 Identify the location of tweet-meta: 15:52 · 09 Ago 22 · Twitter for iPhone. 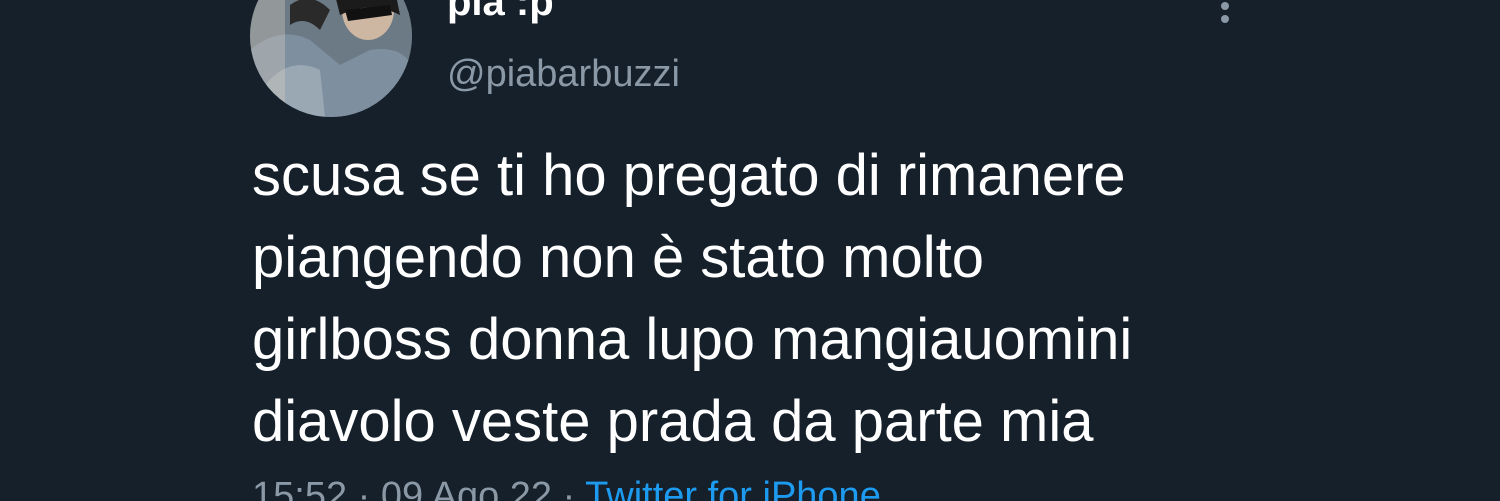
(566, 487).